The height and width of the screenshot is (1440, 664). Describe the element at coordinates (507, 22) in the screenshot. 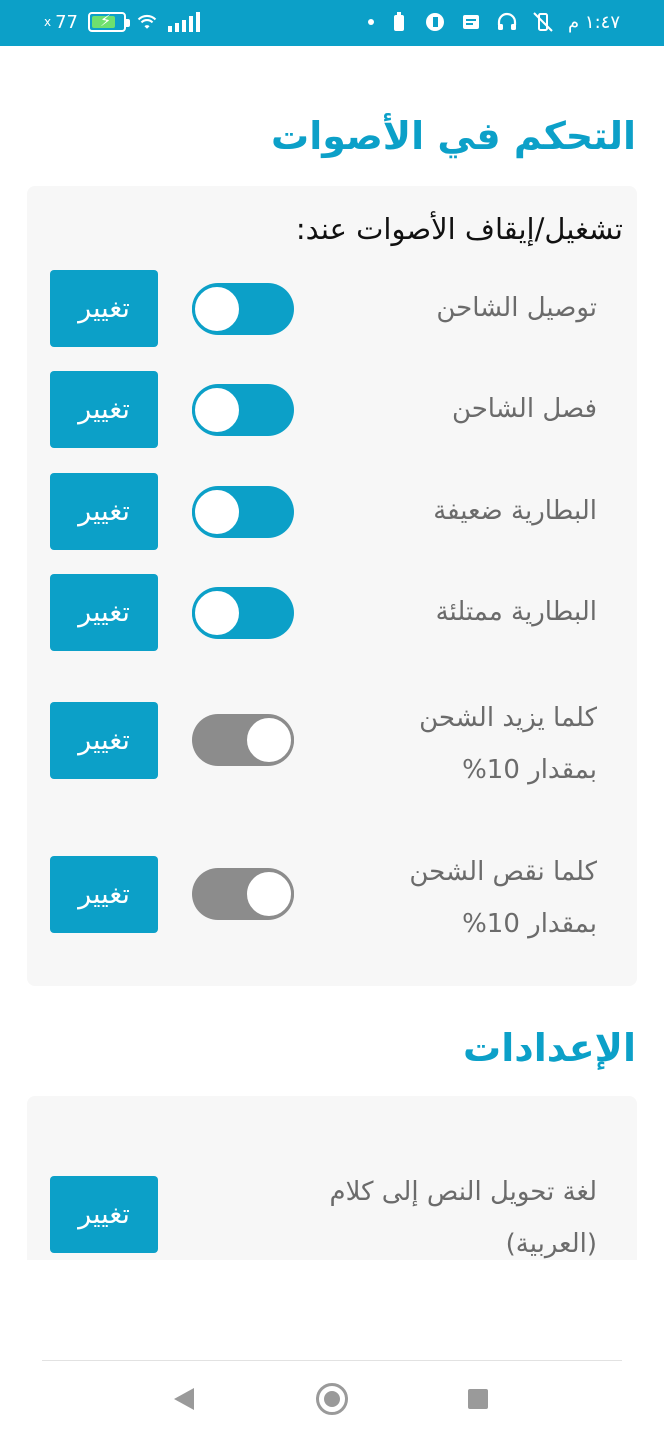

I see `headset-icon` at that location.